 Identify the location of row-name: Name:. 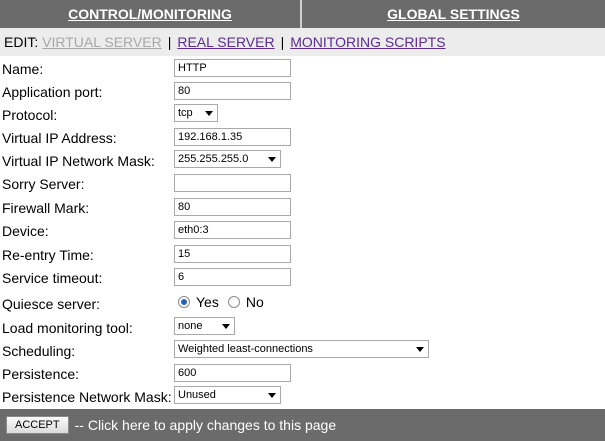
(302, 68).